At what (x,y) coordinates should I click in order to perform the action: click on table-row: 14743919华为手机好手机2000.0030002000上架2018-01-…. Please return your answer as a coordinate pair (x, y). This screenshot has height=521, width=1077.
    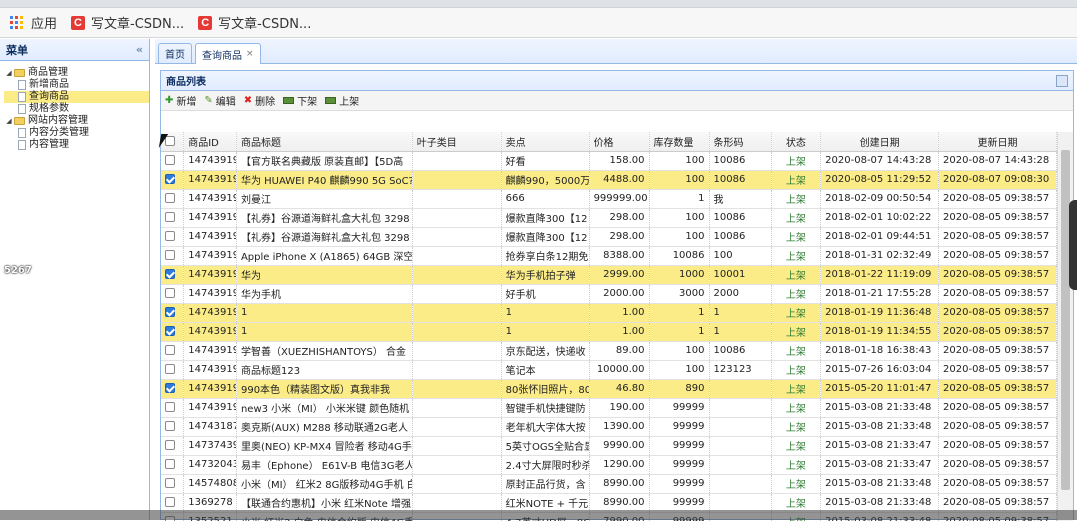
    Looking at the image, I should click on (609, 293).